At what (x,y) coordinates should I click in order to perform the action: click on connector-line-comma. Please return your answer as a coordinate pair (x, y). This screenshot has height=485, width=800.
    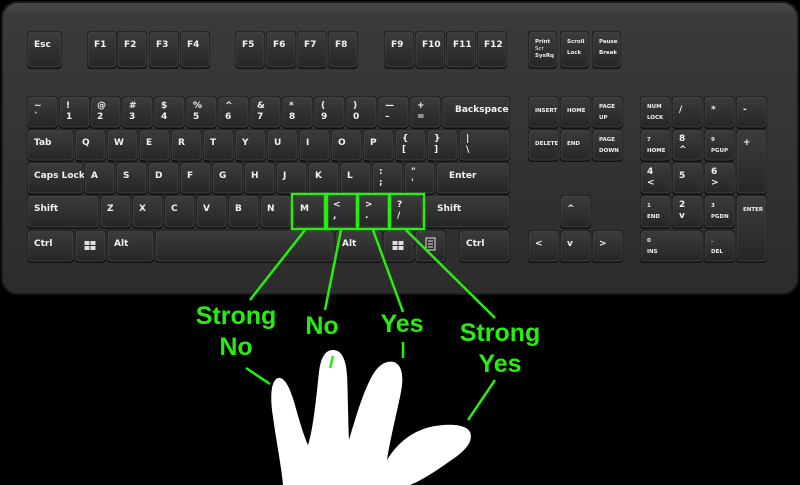
    Looking at the image, I should click on (333, 270).